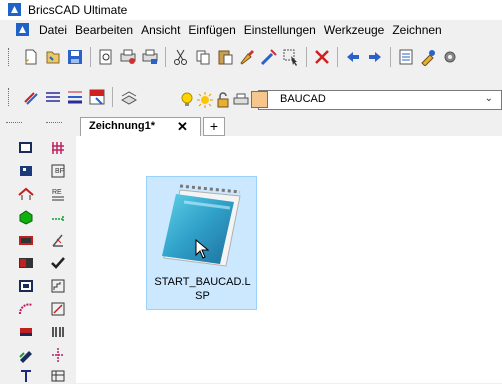 The image size is (502, 384). What do you see at coordinates (26, 286) in the screenshot?
I see `frame-tool-icon` at bounding box center [26, 286].